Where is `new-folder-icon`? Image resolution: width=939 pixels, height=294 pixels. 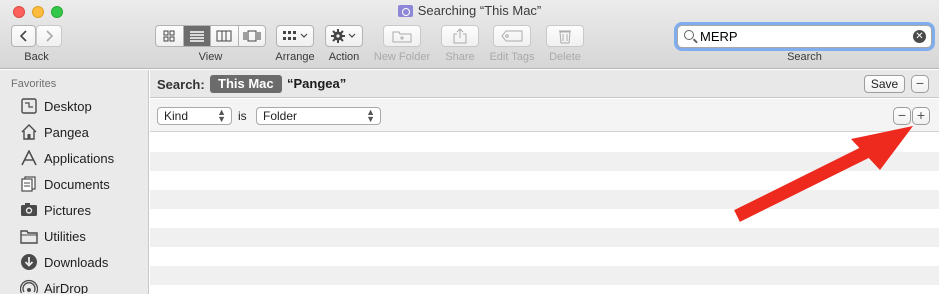
new-folder-icon is located at coordinates (402, 37).